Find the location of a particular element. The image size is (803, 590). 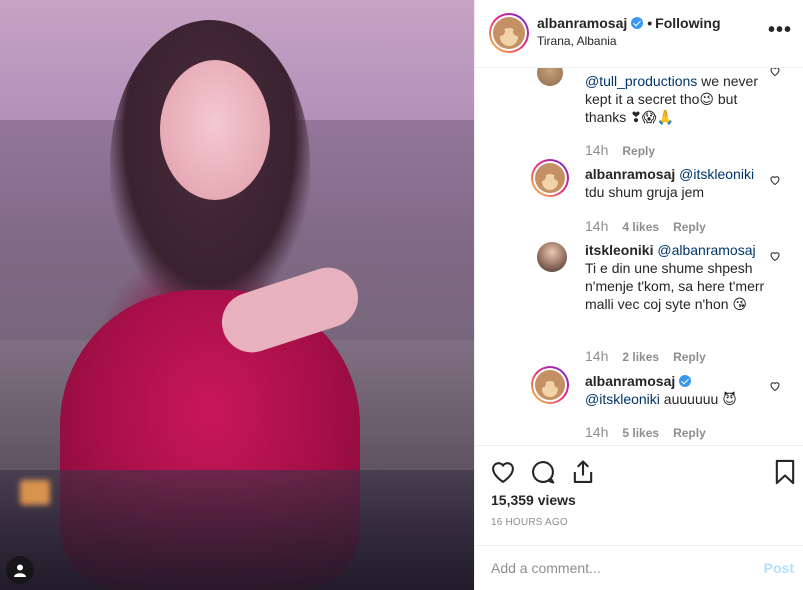

comment-input is located at coordinates (616, 568).